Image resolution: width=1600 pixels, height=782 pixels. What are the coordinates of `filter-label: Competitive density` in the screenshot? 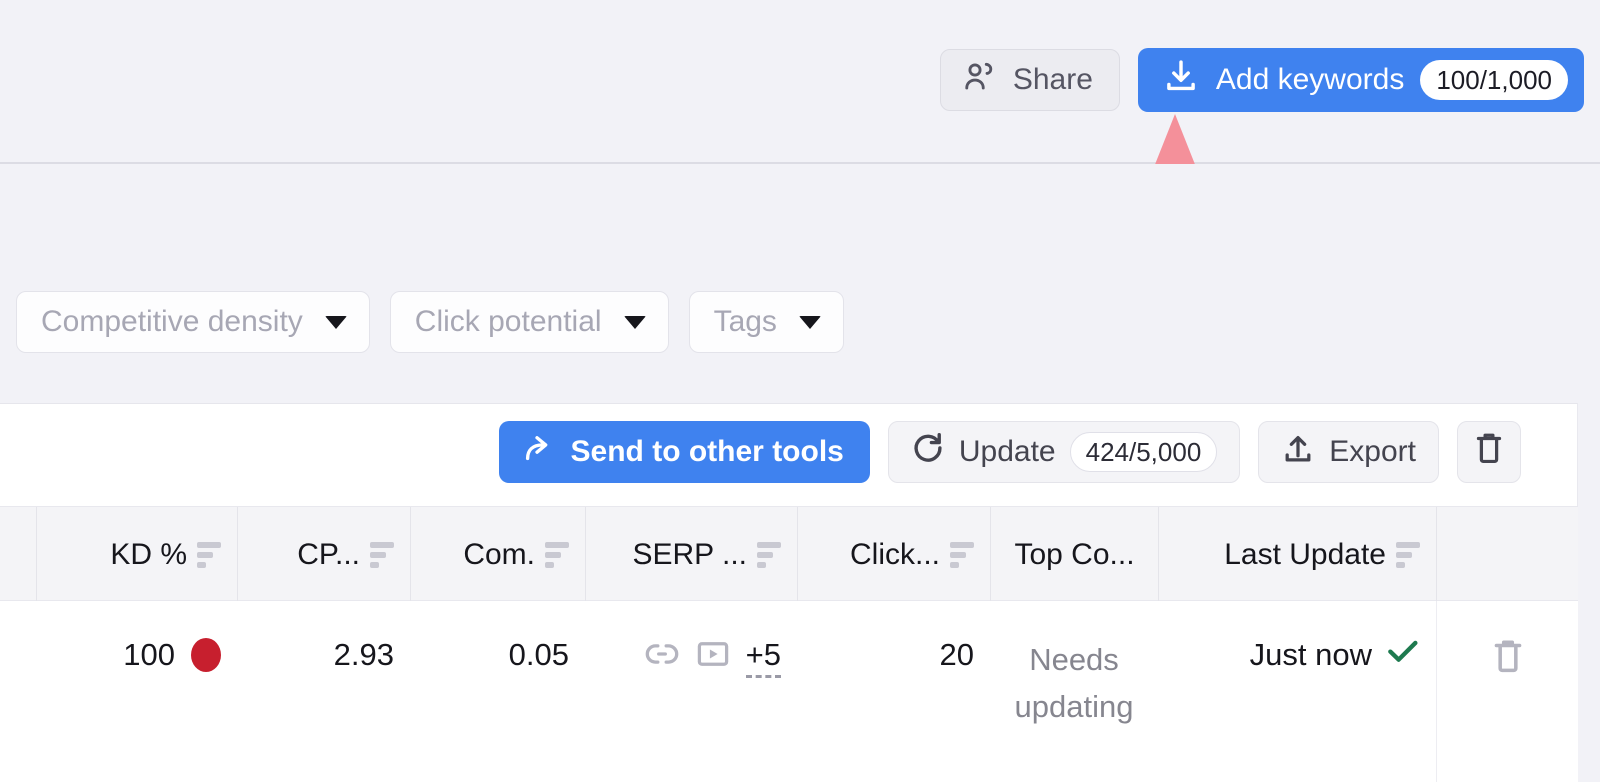 It's located at (172, 321).